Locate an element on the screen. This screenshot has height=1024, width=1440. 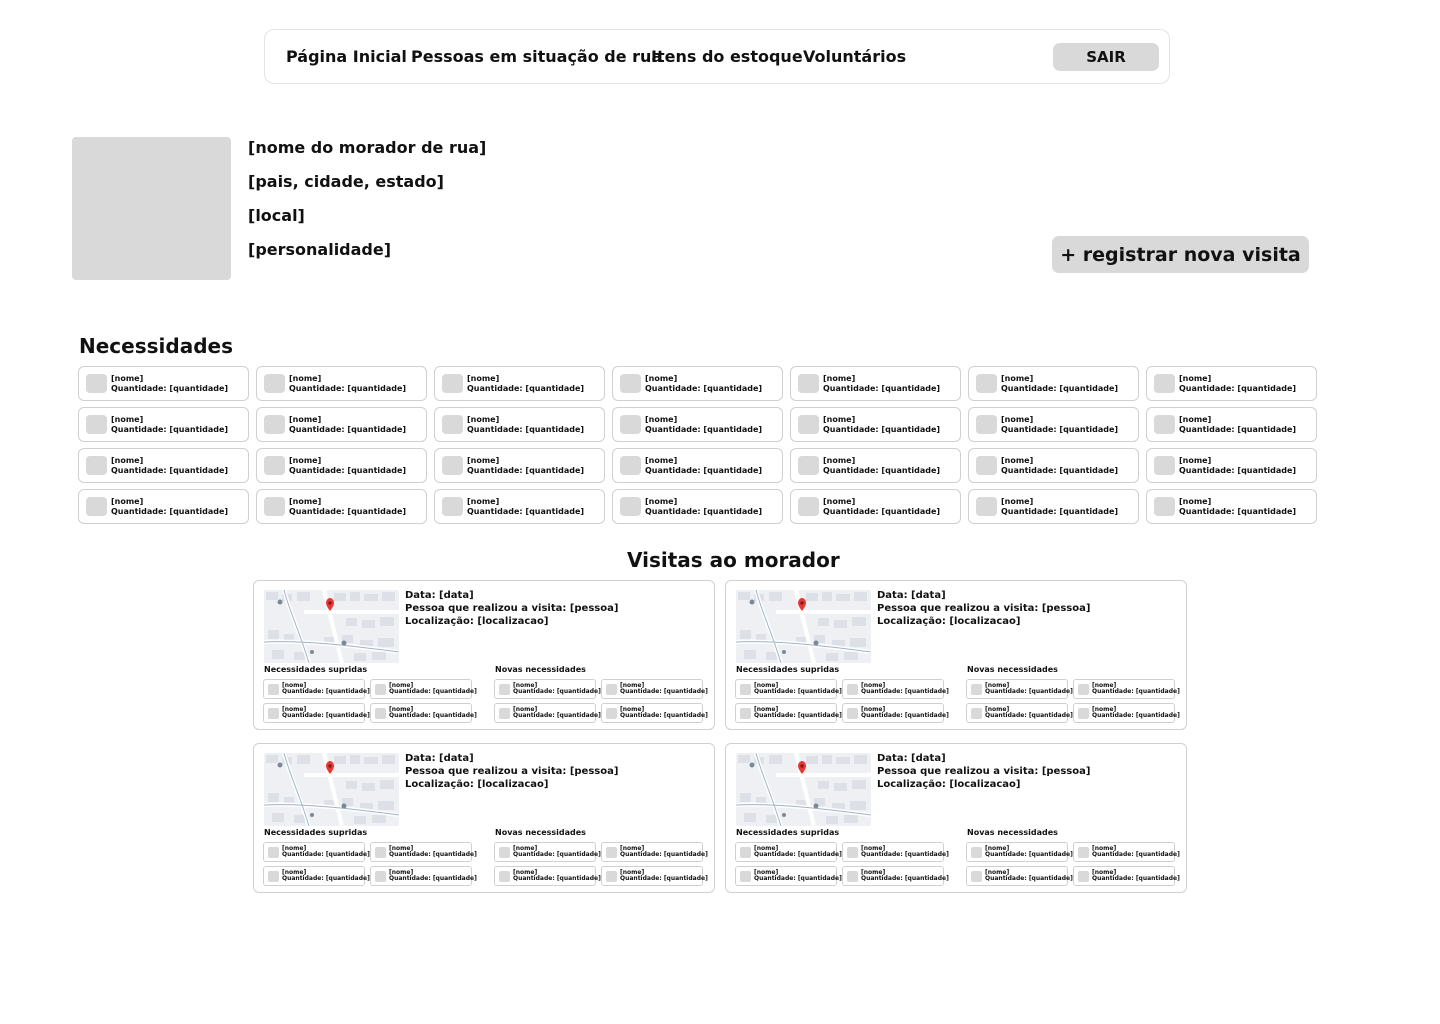
profile-photo-placeholder is located at coordinates (151, 208).